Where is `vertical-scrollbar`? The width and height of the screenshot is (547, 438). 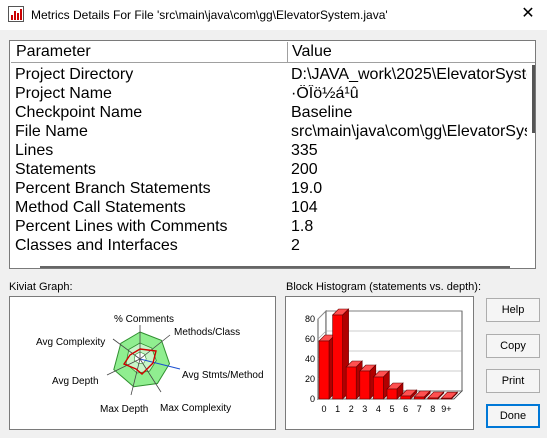
vertical-scrollbar is located at coordinates (532, 99).